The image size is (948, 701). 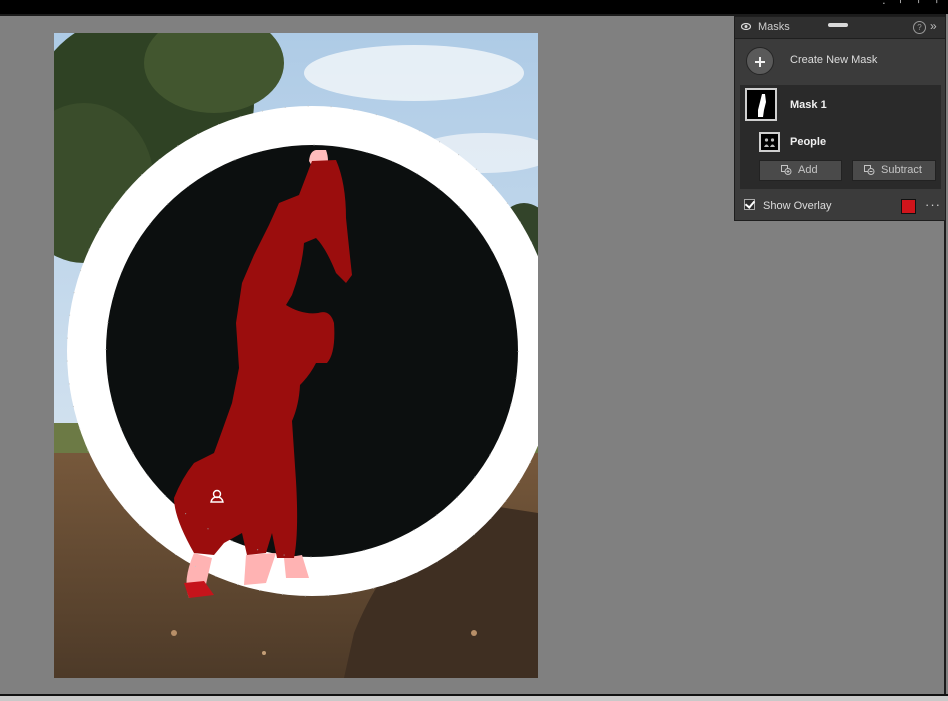 What do you see at coordinates (913, 5) in the screenshot?
I see `top-bar-glyphs: · ╵ ╵ ╵` at bounding box center [913, 5].